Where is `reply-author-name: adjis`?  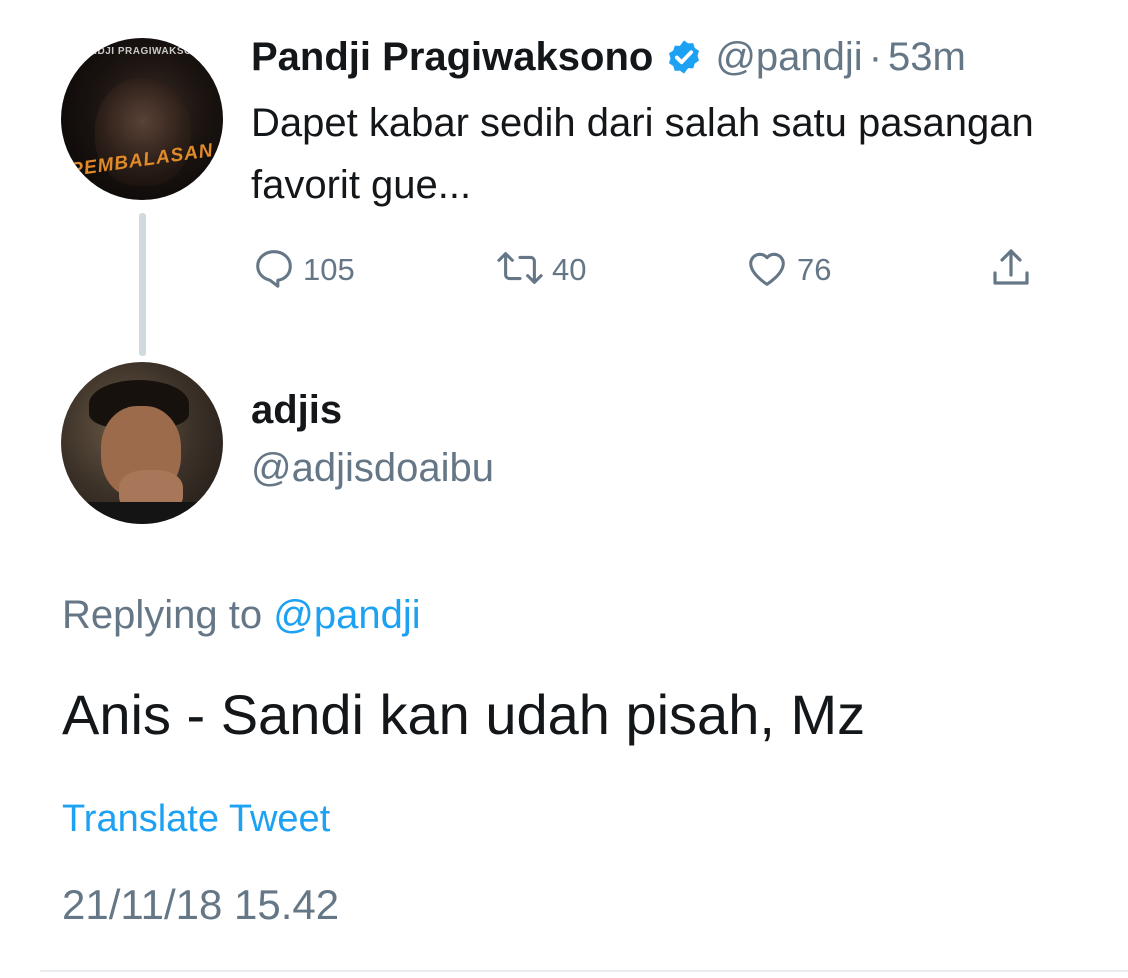 reply-author-name: adjis is located at coordinates (296, 410).